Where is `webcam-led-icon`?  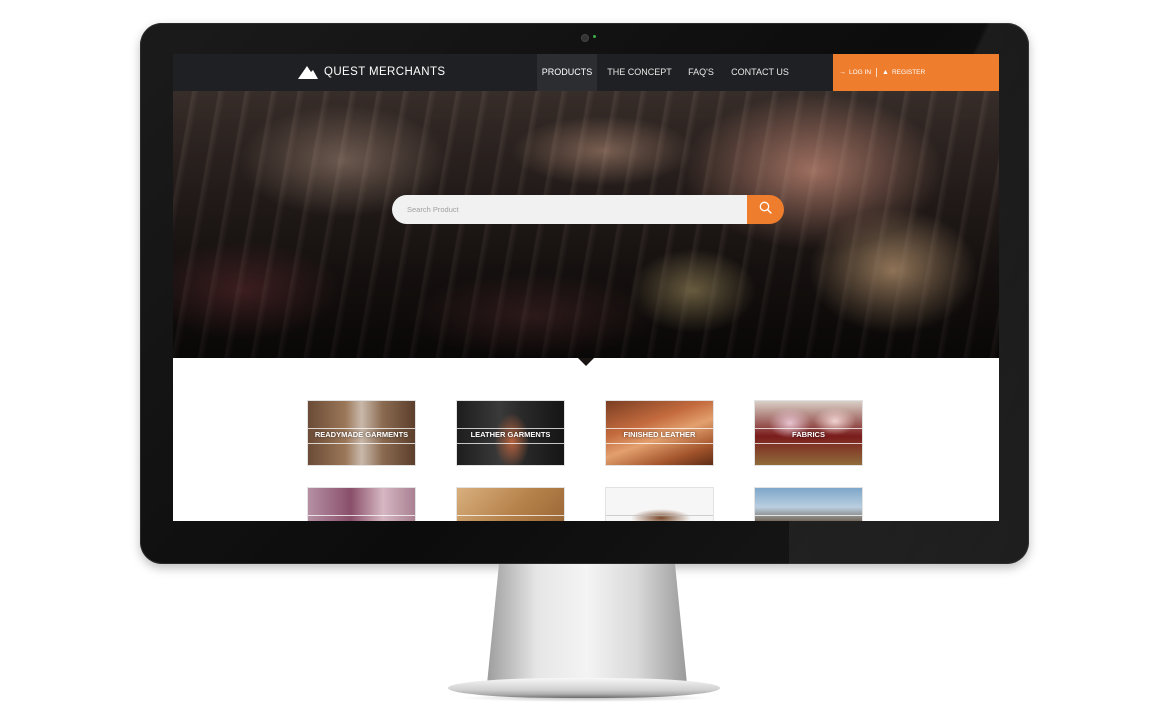
webcam-led-icon is located at coordinates (594, 36).